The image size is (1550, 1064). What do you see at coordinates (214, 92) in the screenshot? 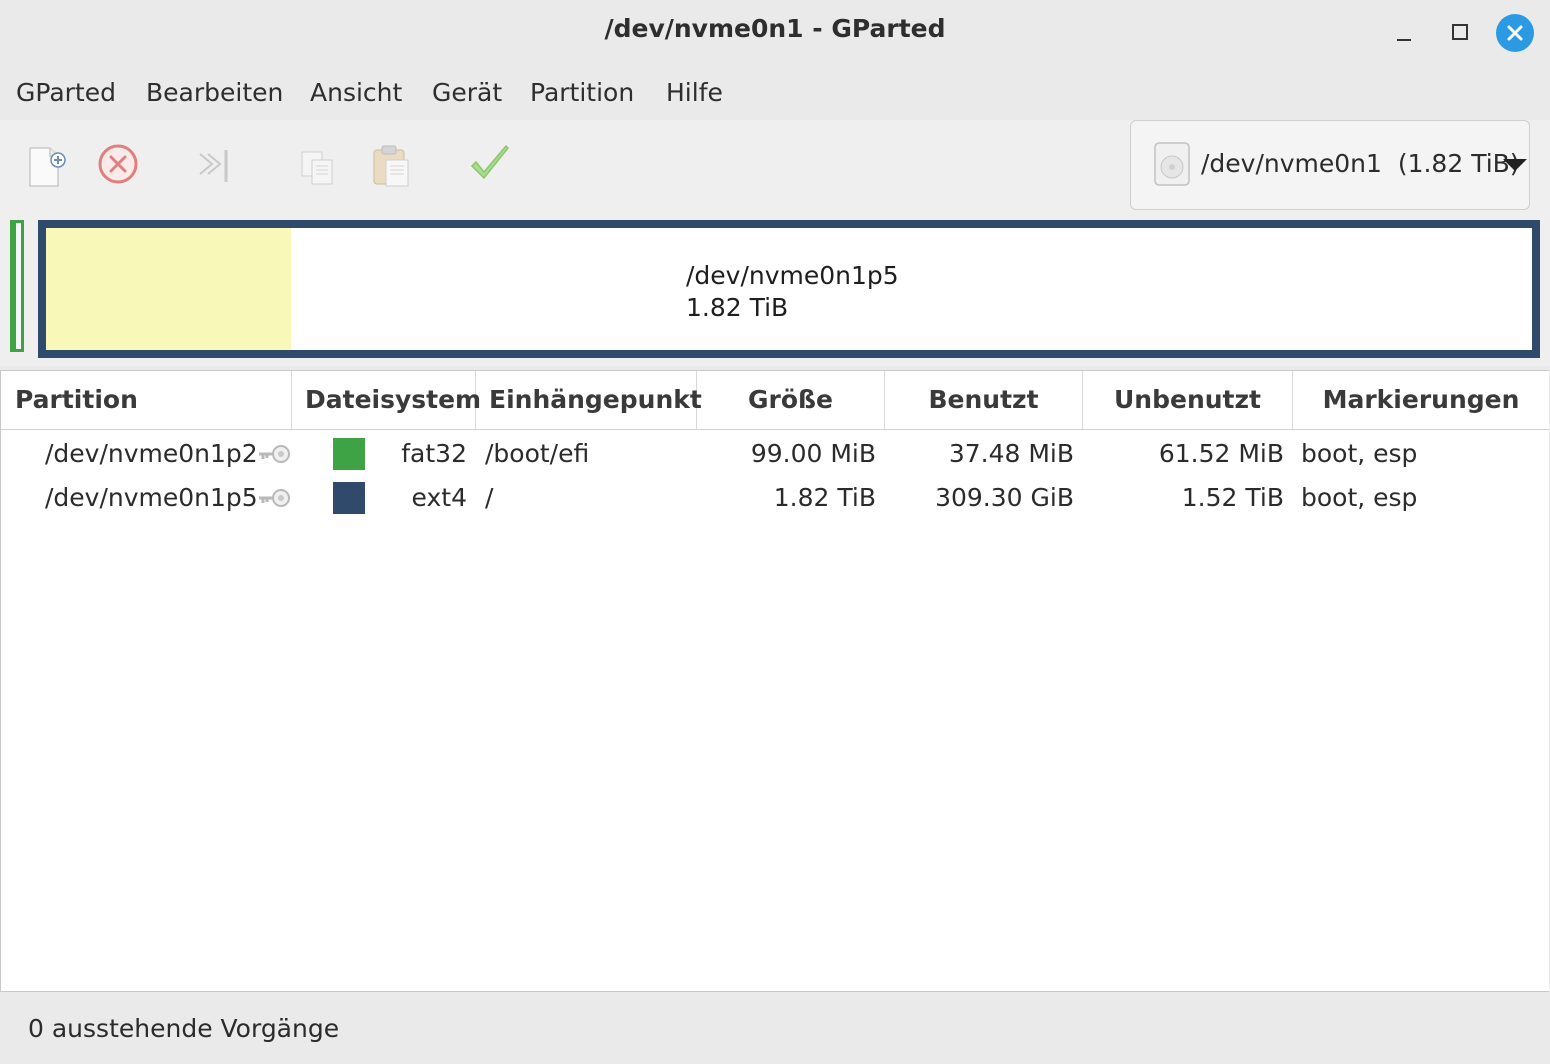
I see `menu-bearbeiten: Bearbeiten` at bounding box center [214, 92].